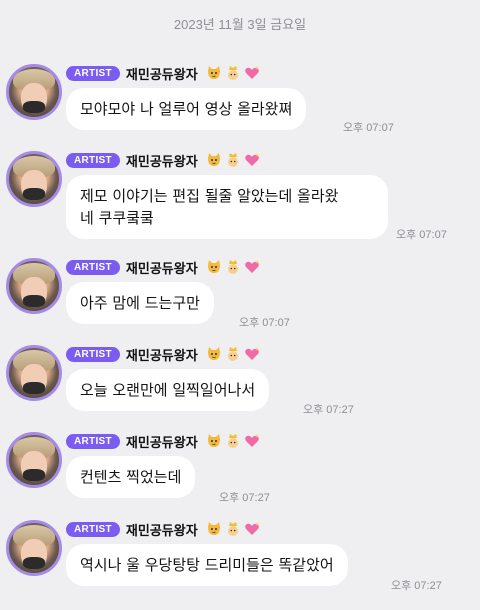 This screenshot has height=610, width=480. I want to click on message-bubble: 오늘 오랜만에 일찍일어나서, so click(168, 390).